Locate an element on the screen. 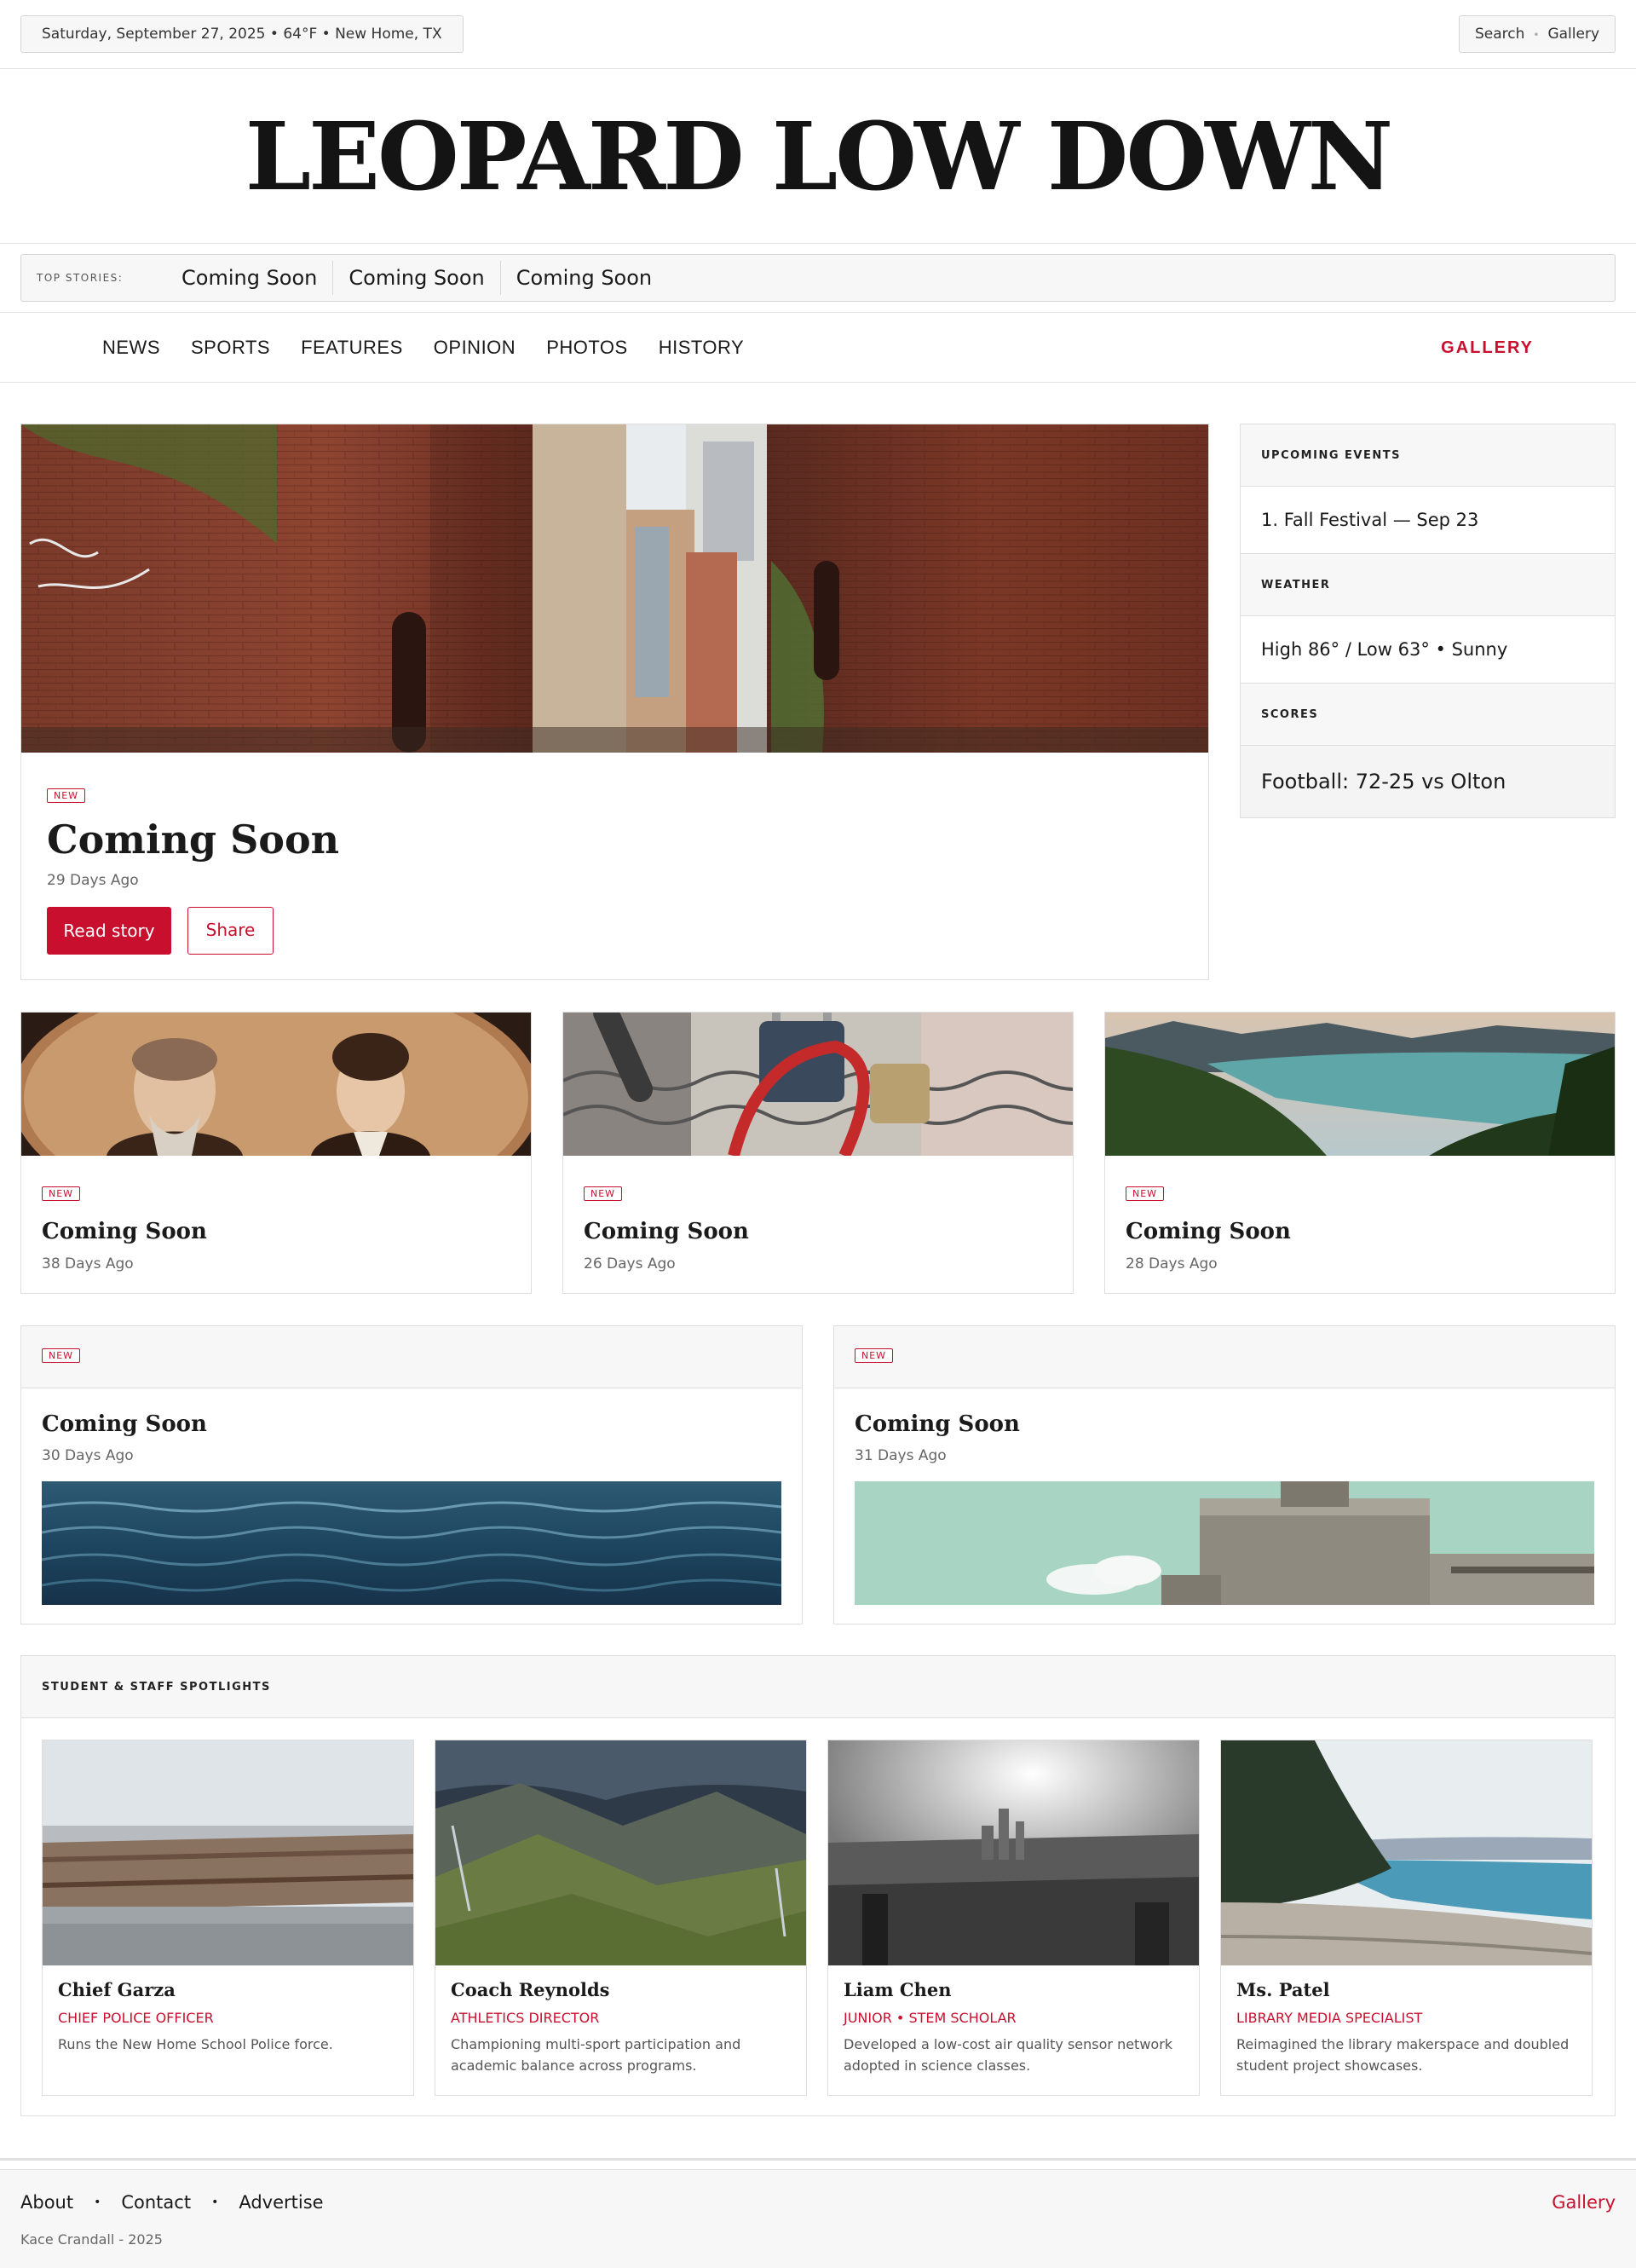  nav-item-gallery: GALLERY is located at coordinates (1487, 348).